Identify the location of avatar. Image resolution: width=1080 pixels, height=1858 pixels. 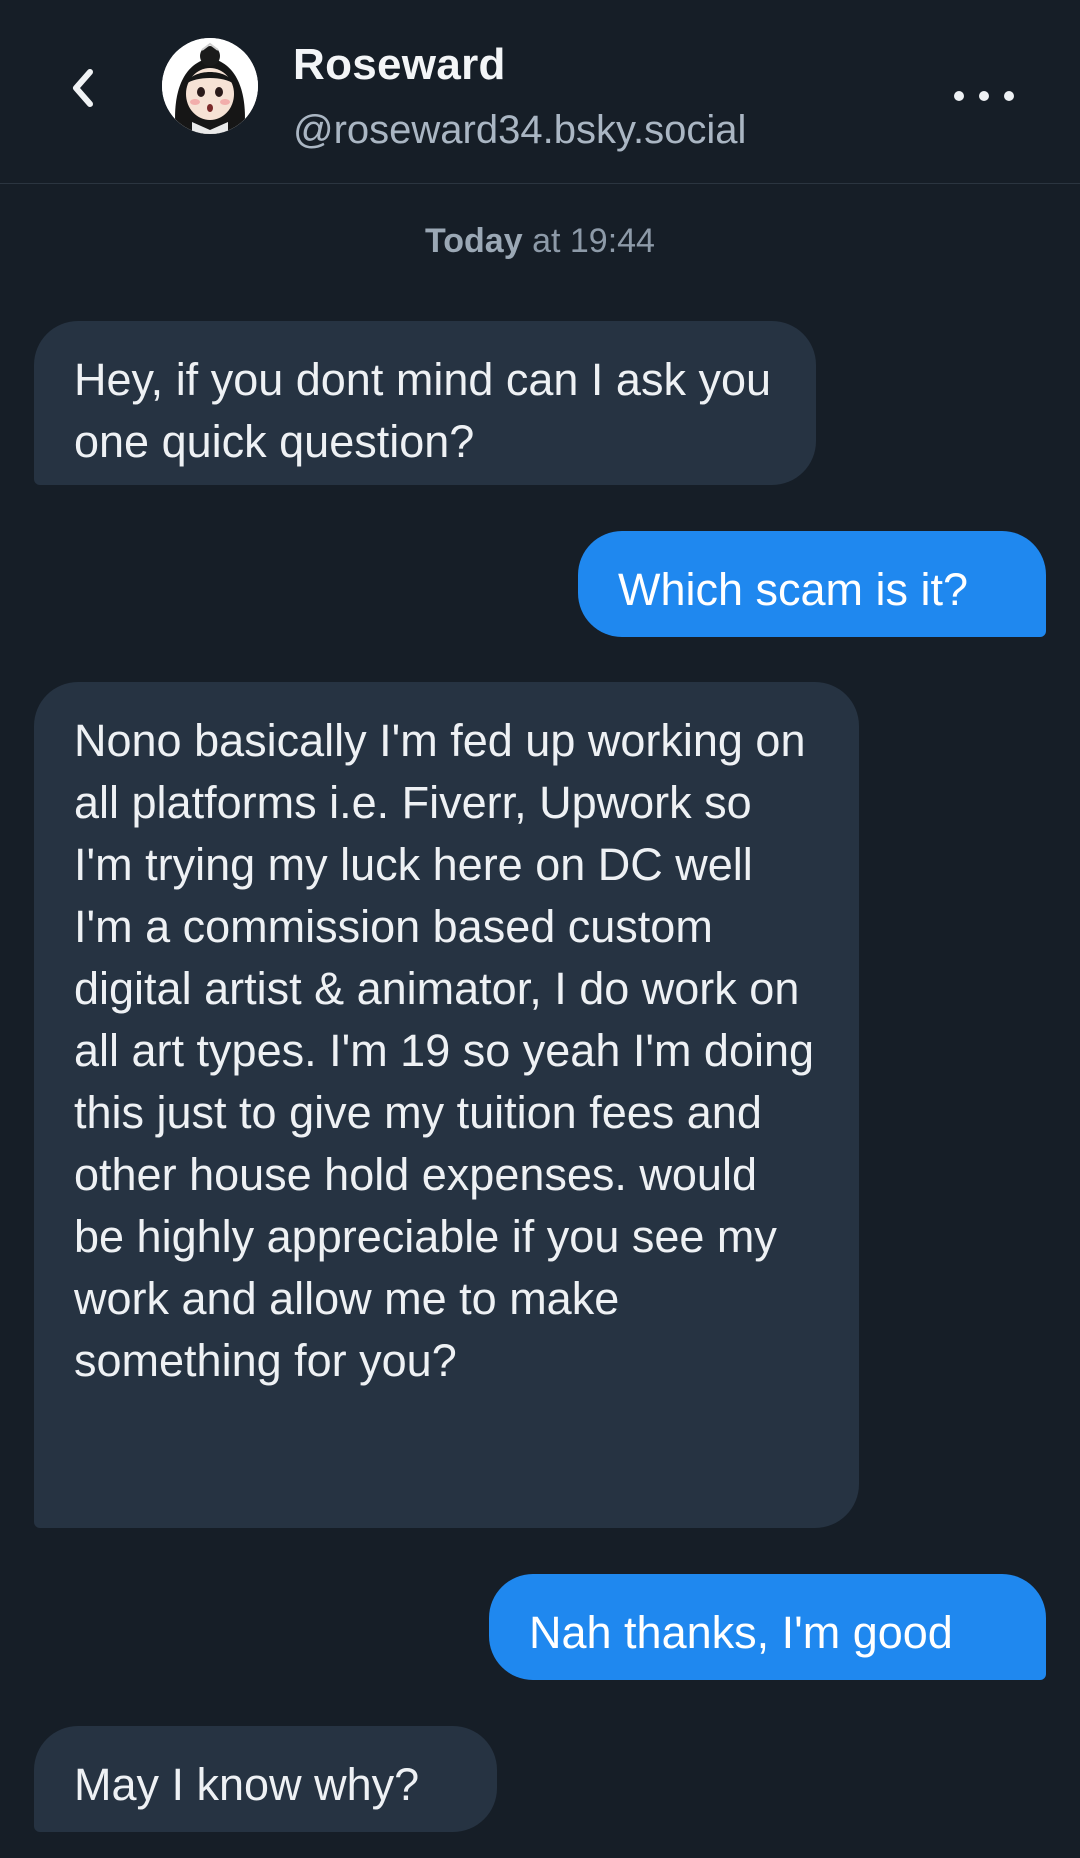
(210, 86).